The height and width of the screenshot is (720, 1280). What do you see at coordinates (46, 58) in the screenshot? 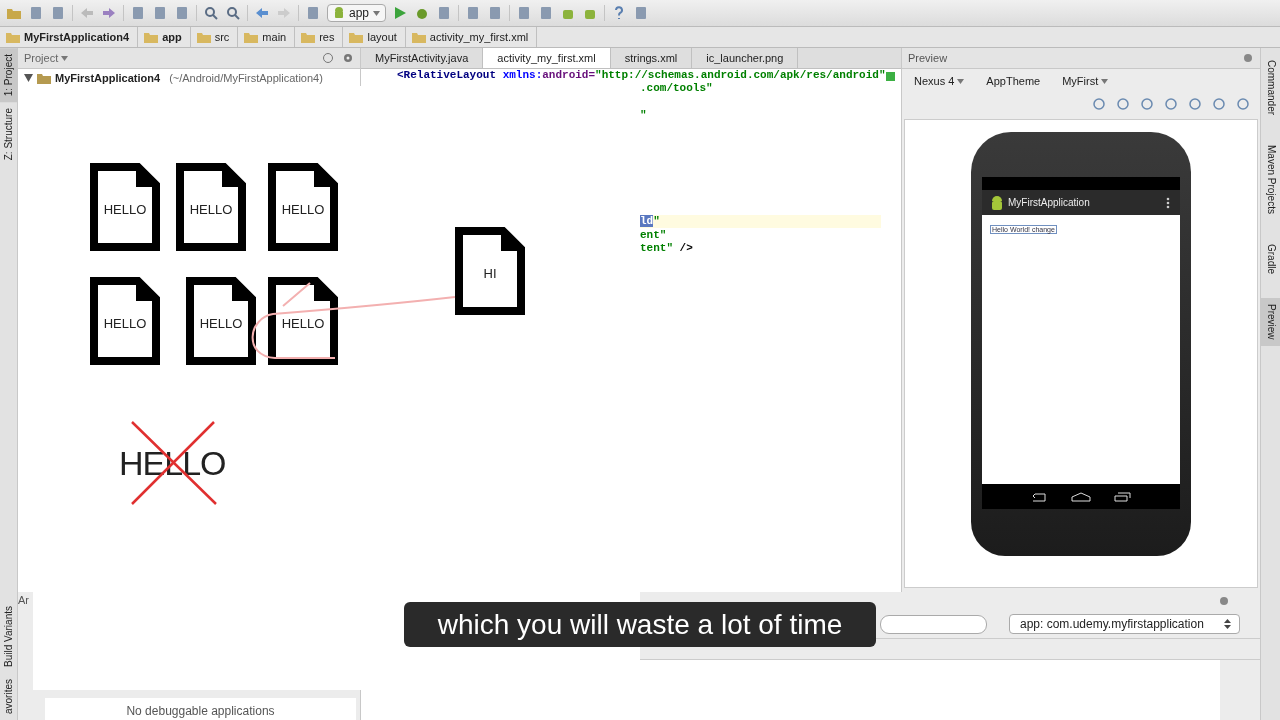
I see `project-view-dropdown: Project` at bounding box center [46, 58].